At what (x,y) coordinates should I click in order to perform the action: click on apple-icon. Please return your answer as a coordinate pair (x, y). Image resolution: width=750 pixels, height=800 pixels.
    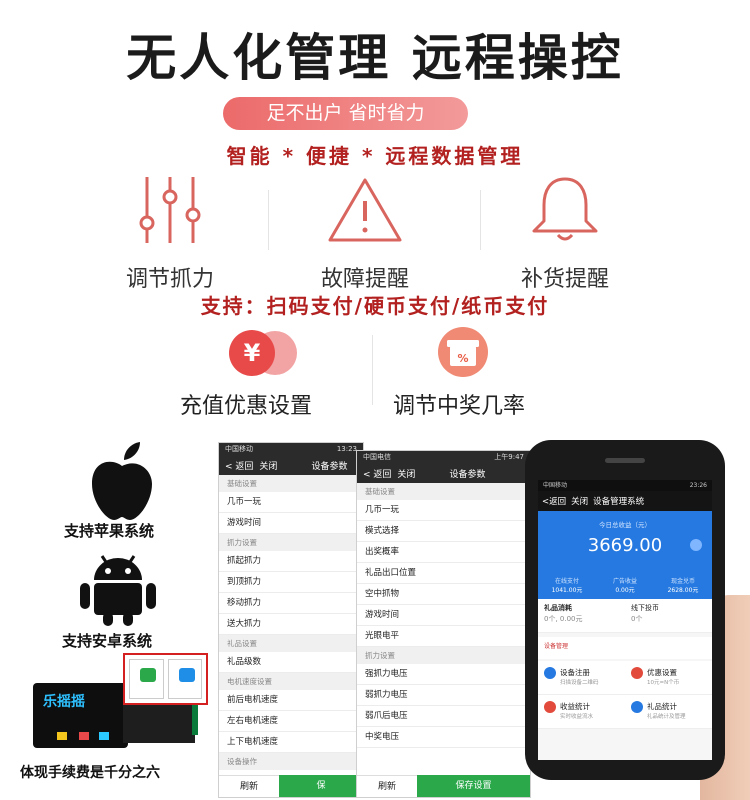
    Looking at the image, I should click on (122, 481).